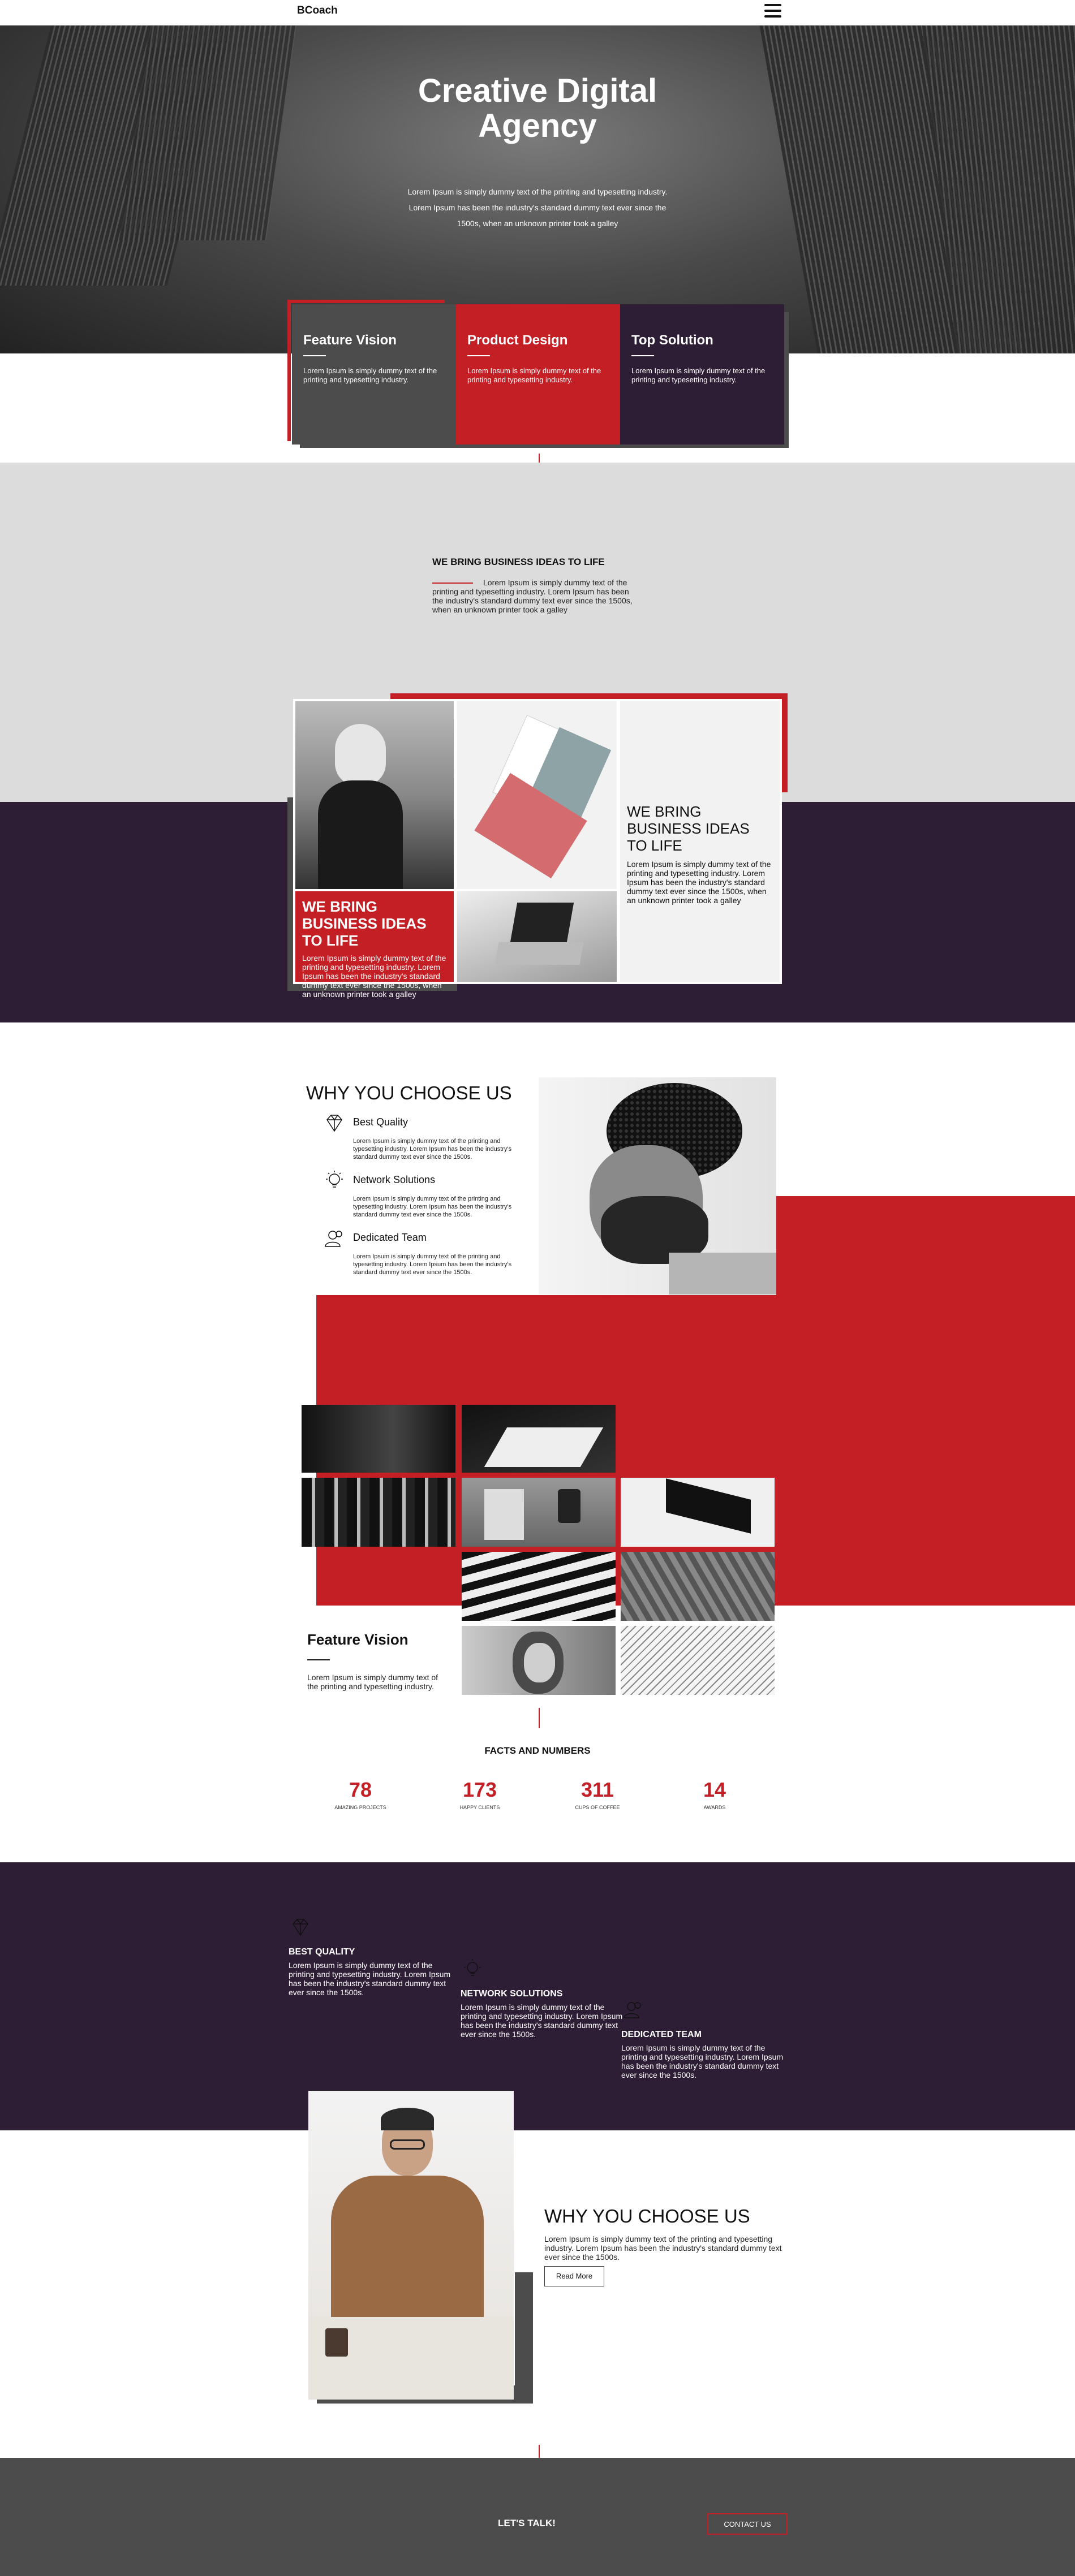 Image resolution: width=1075 pixels, height=2576 pixels. Describe the element at coordinates (539, 1718) in the screenshot. I see `section-divider` at that location.